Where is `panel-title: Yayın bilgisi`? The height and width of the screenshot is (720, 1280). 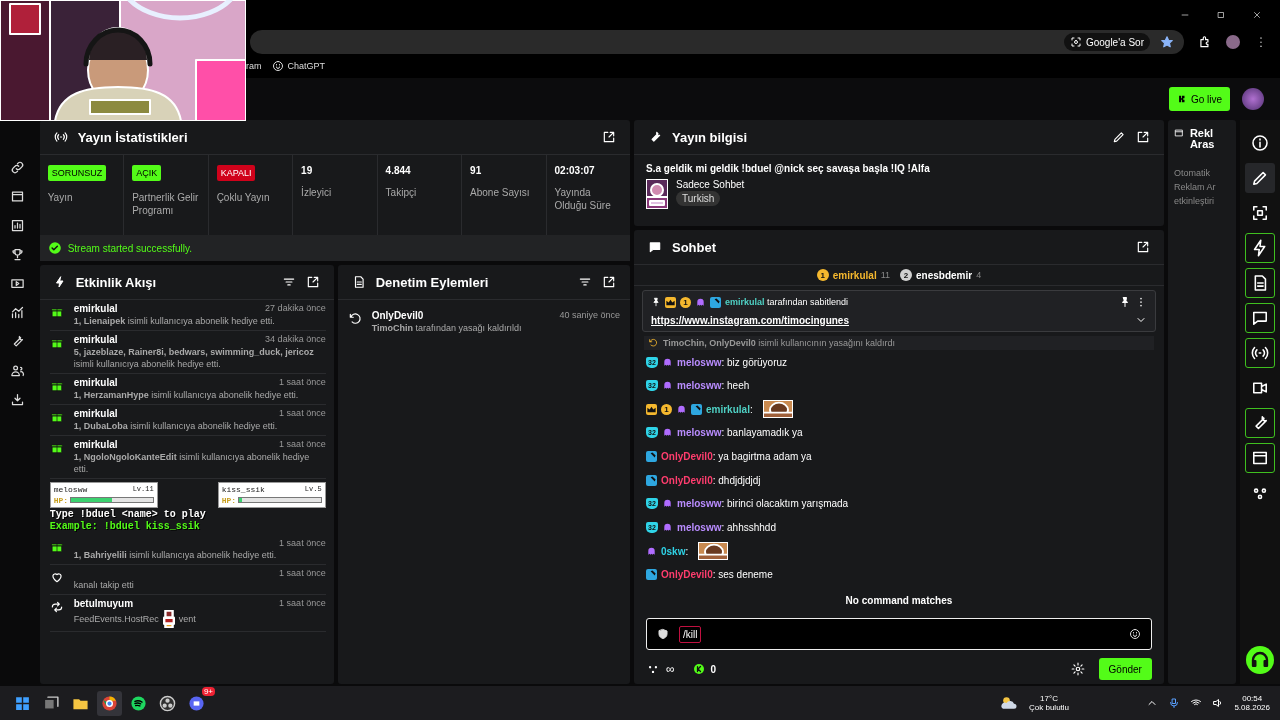 panel-title: Yayın bilgisi is located at coordinates (710, 137).